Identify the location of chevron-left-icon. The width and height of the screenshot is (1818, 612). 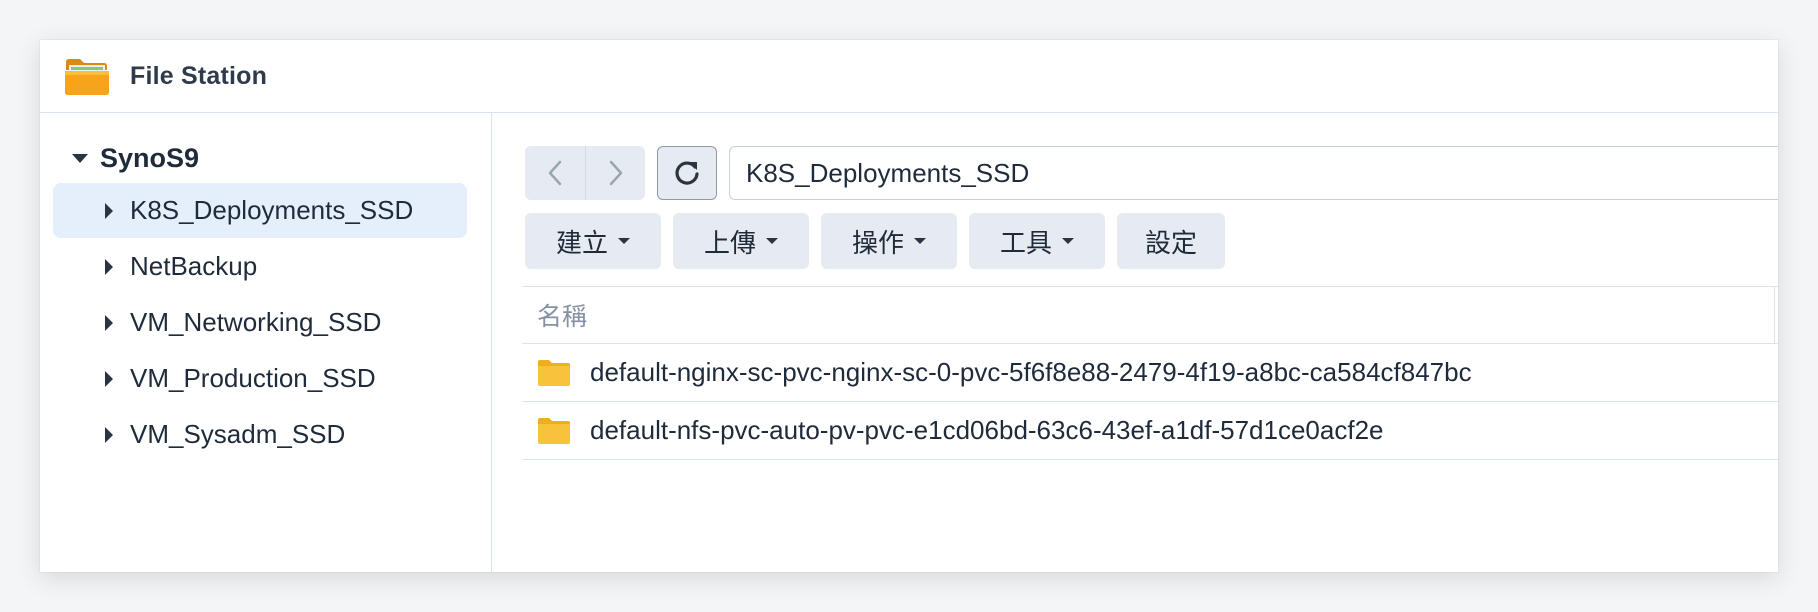
(555, 173).